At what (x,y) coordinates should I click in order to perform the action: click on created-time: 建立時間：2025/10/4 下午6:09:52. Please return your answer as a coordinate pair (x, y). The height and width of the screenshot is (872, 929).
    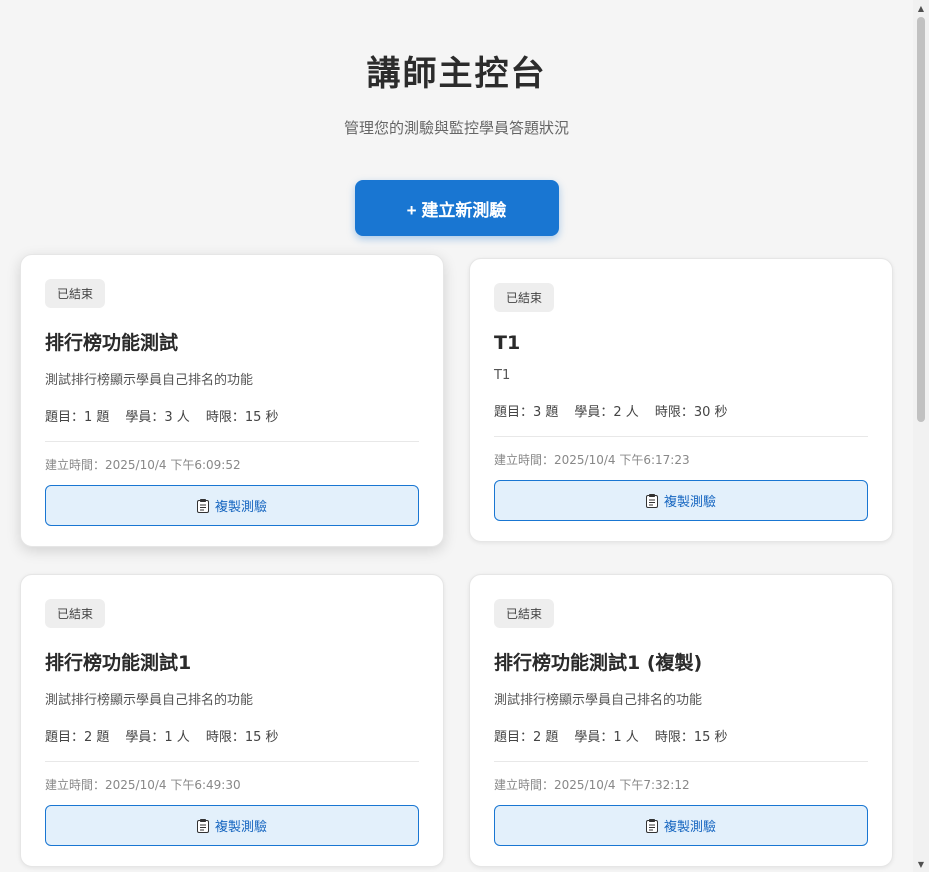
    Looking at the image, I should click on (143, 465).